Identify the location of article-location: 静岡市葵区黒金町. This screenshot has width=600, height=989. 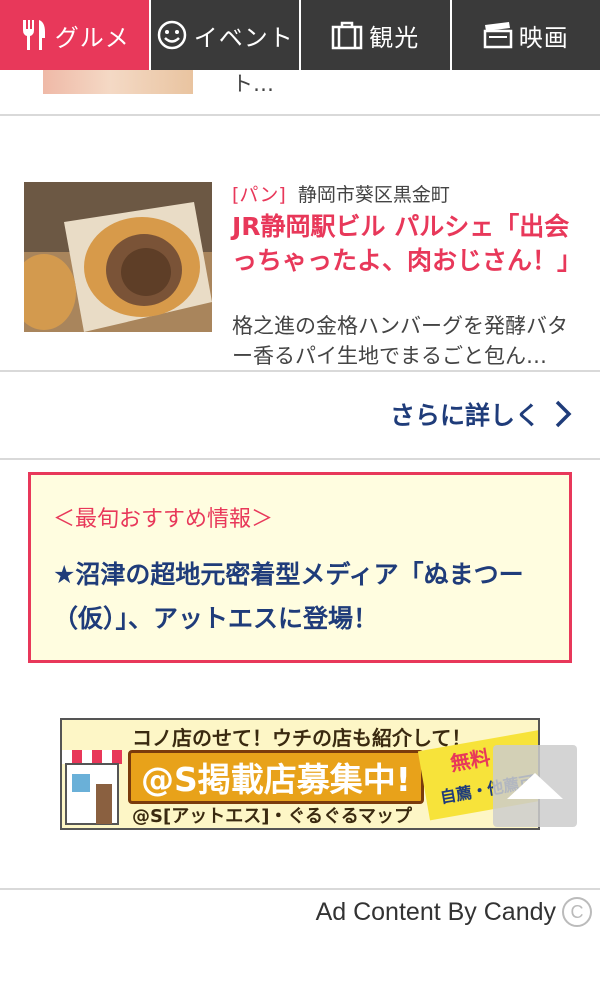
(373, 195).